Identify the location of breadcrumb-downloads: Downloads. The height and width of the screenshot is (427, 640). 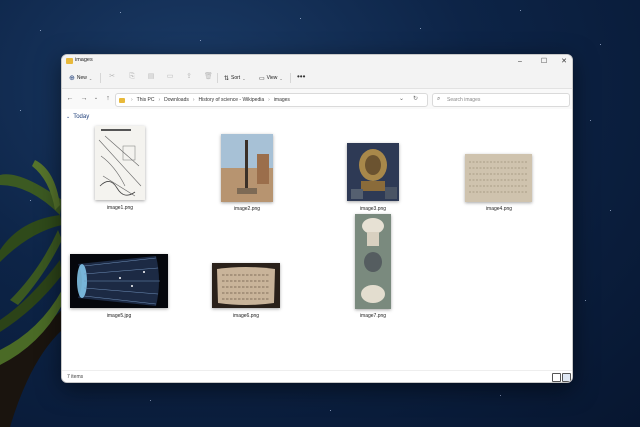
(176, 100).